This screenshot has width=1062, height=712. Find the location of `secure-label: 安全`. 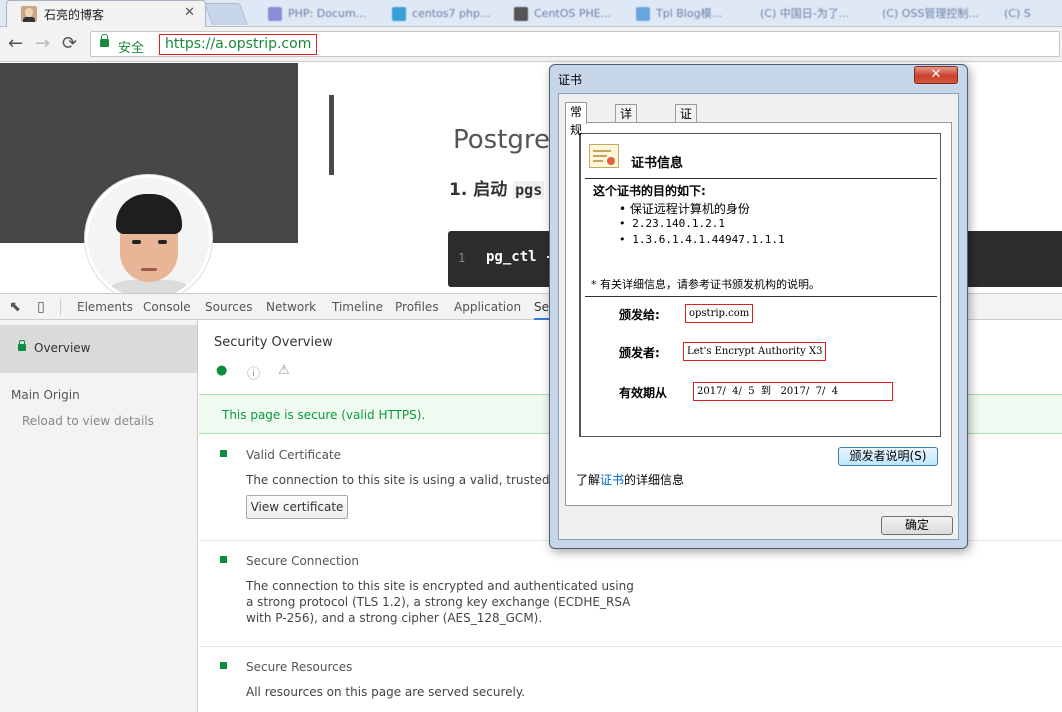

secure-label: 安全 is located at coordinates (131, 46).